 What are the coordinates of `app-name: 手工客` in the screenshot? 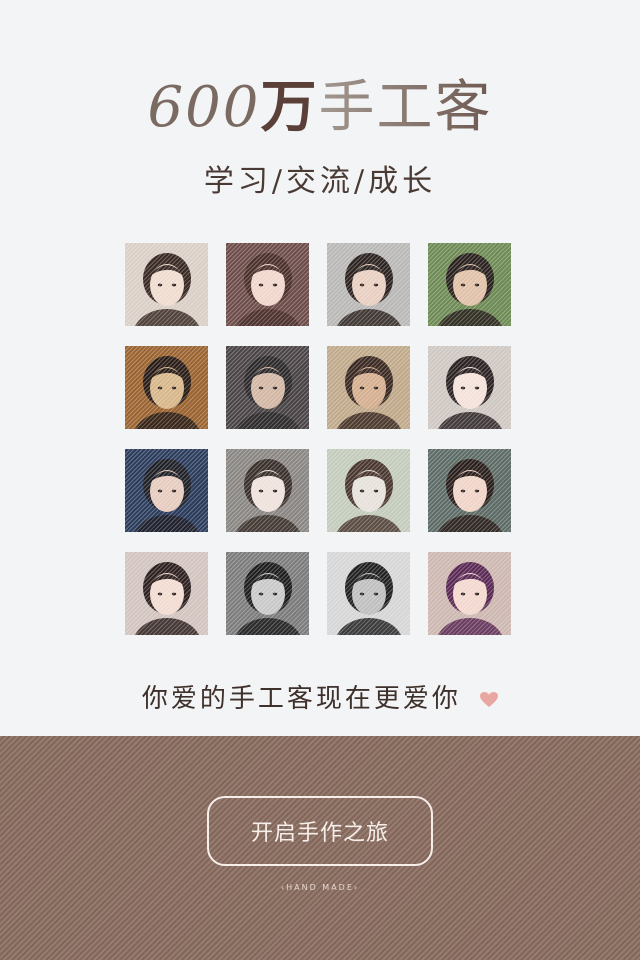 It's located at (405, 107).